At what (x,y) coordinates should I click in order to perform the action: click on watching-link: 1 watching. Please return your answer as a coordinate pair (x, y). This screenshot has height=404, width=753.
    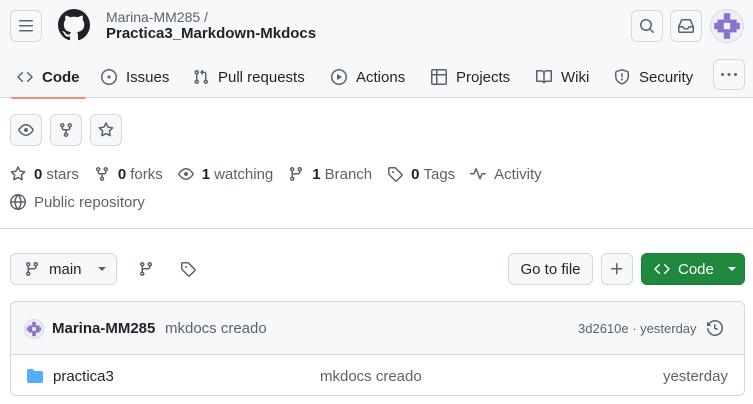
    Looking at the image, I should click on (225, 174).